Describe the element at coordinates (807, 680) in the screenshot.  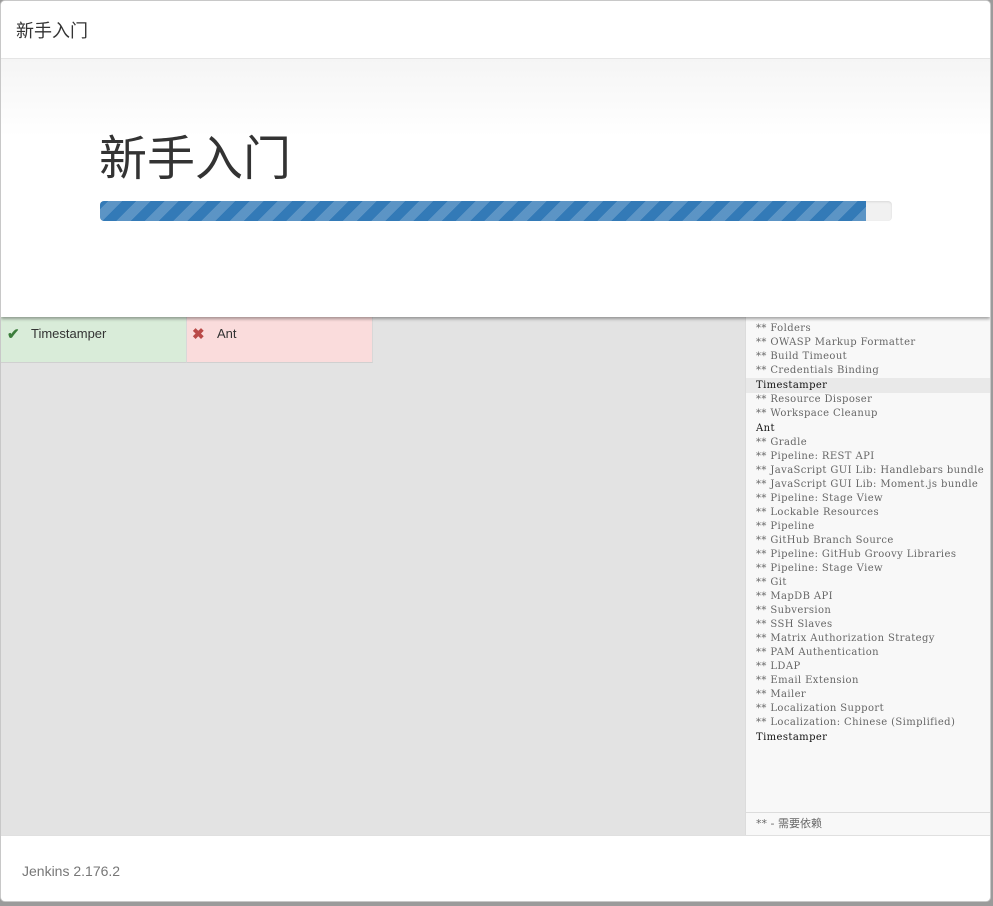
I see `log-dependency-line: ** Email Extension` at that location.